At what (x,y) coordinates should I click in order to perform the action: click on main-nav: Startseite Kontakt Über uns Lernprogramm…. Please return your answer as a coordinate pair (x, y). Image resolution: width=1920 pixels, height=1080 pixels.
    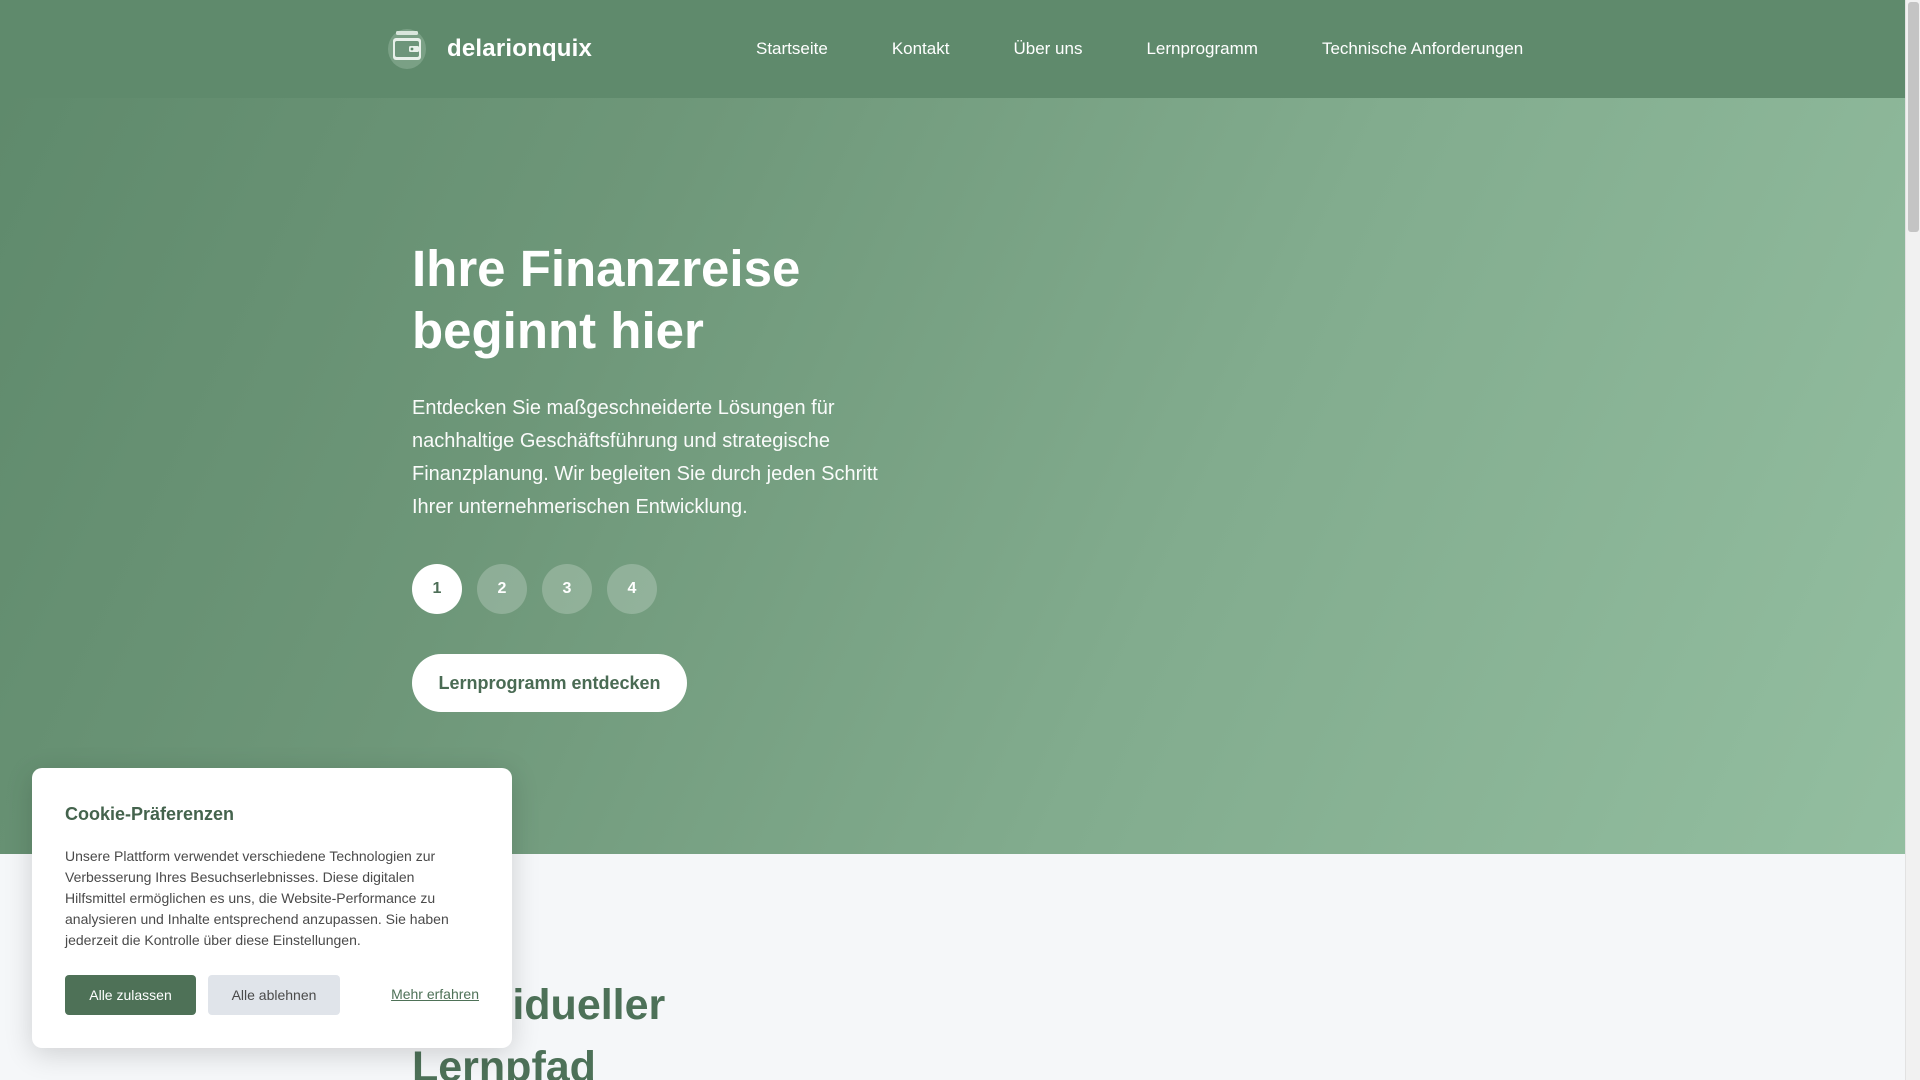
    Looking at the image, I should click on (1139, 49).